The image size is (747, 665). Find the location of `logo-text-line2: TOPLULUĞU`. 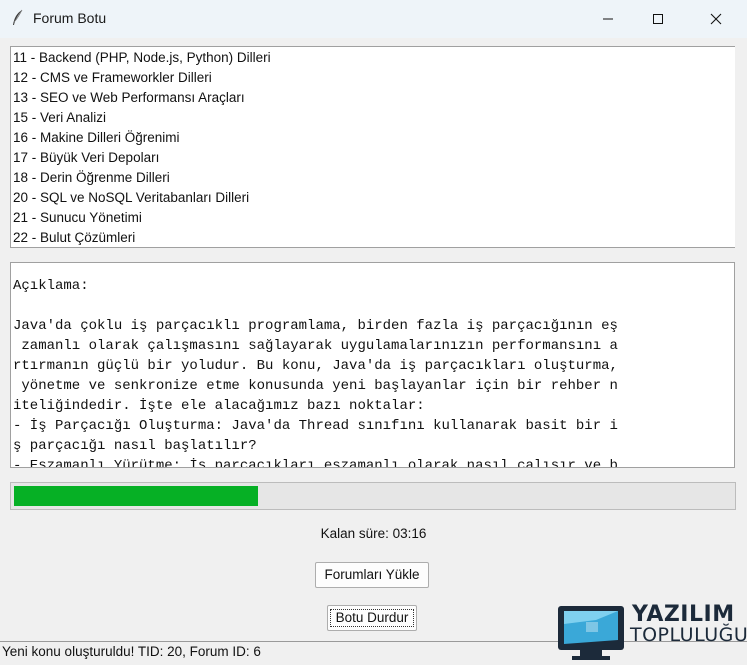

logo-text-line2: TOPLULUĞU is located at coordinates (688, 635).